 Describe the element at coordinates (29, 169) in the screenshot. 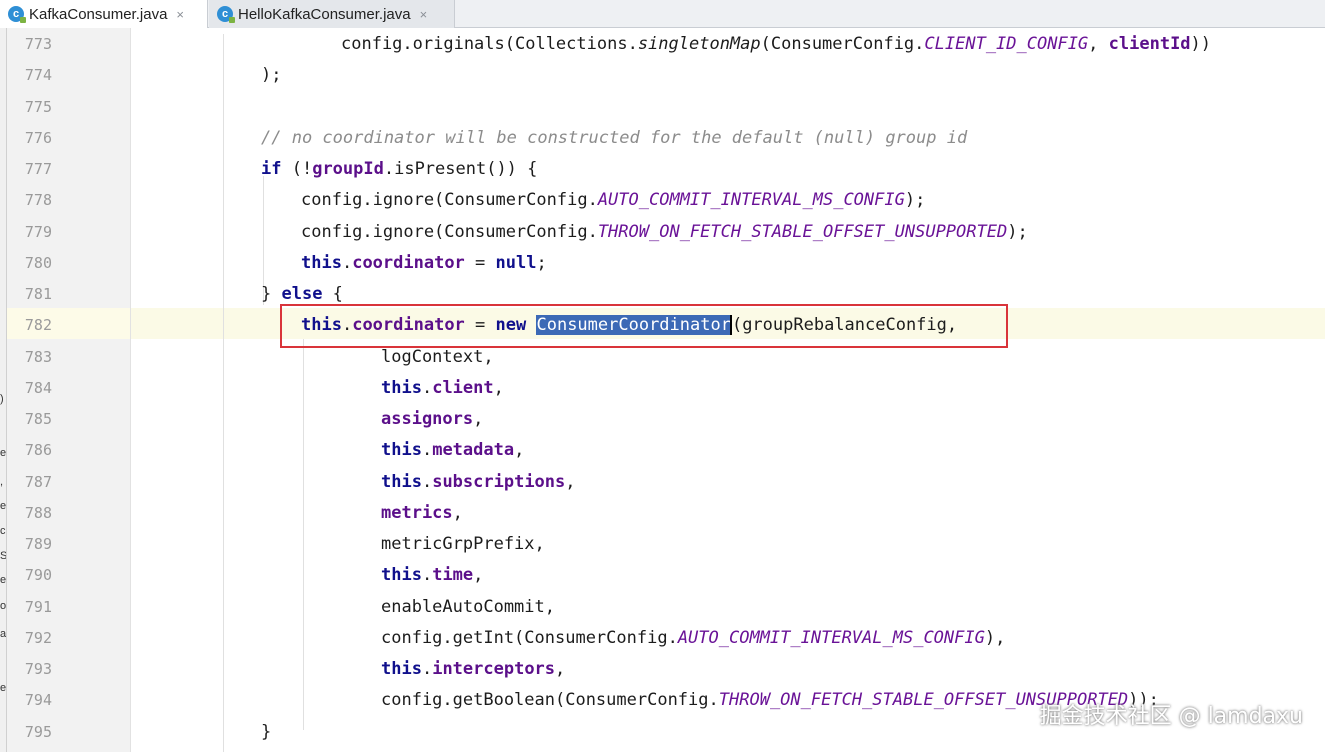

I see `line-number: 777` at that location.